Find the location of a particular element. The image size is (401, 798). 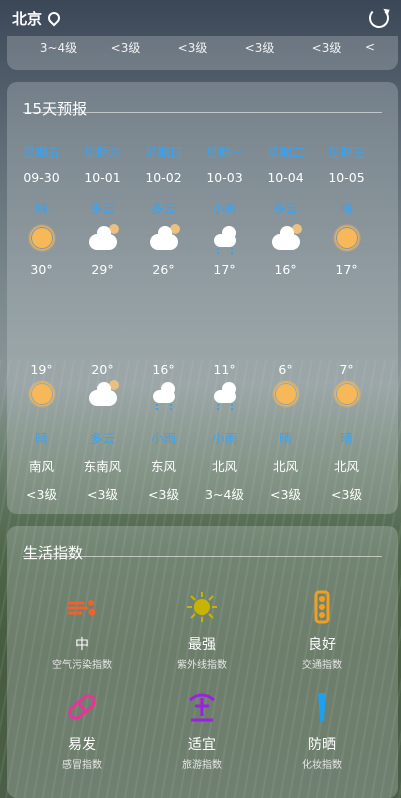

low-temp: 16° is located at coordinates (163, 369).